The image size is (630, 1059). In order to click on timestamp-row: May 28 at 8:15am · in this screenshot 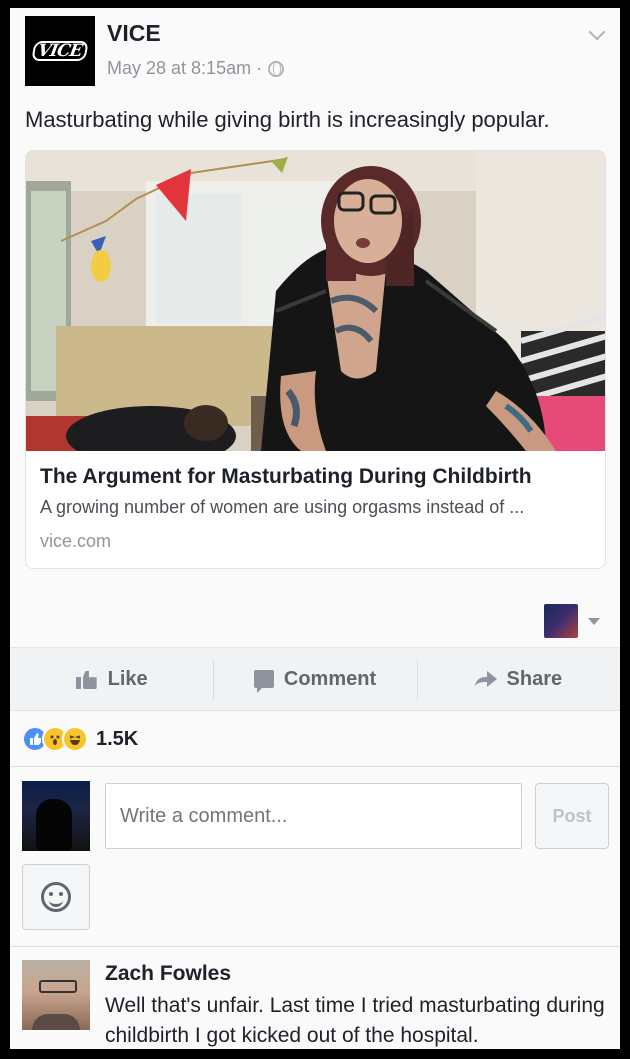, I will do `click(196, 68)`.